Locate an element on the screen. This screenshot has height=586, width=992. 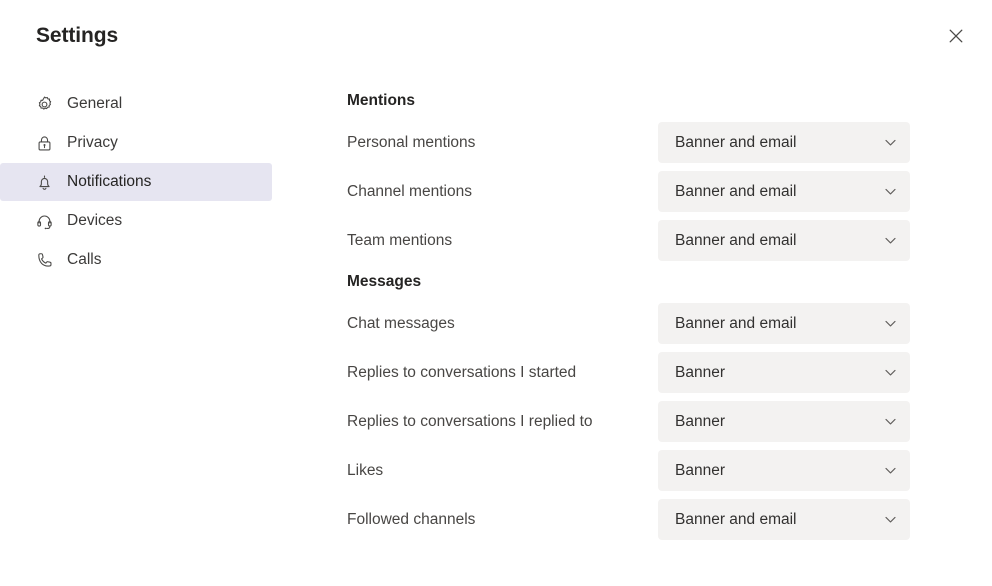
setting-row: Likes Banner is located at coordinates (669, 470).